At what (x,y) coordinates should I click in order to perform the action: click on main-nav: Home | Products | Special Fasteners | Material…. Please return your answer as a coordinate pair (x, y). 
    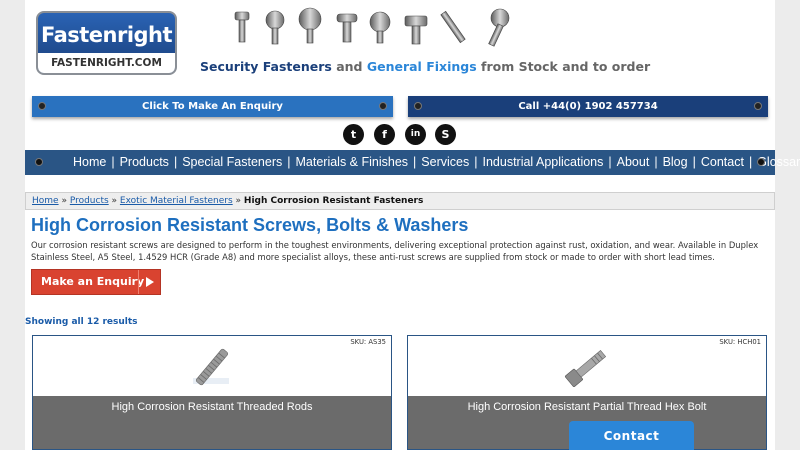
    Looking at the image, I should click on (412, 162).